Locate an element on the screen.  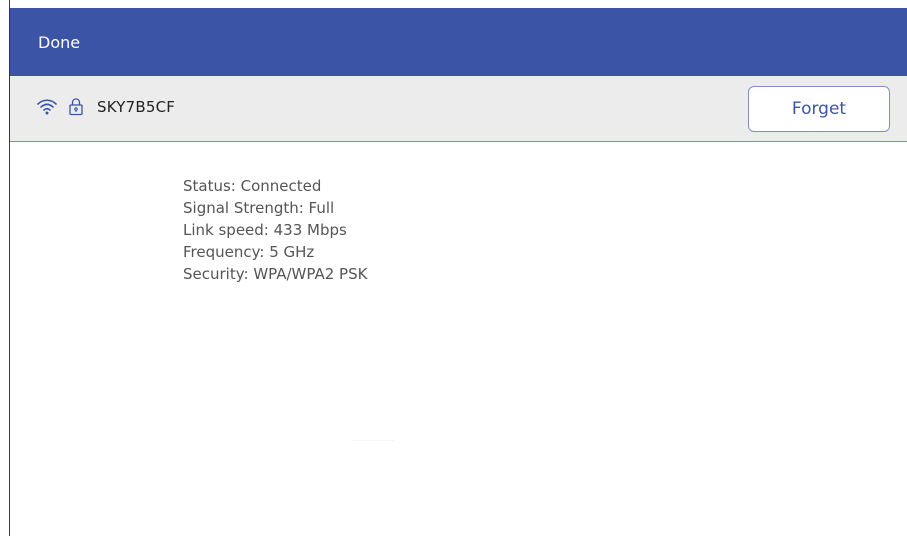
forget-button: Forget is located at coordinates (819, 109).